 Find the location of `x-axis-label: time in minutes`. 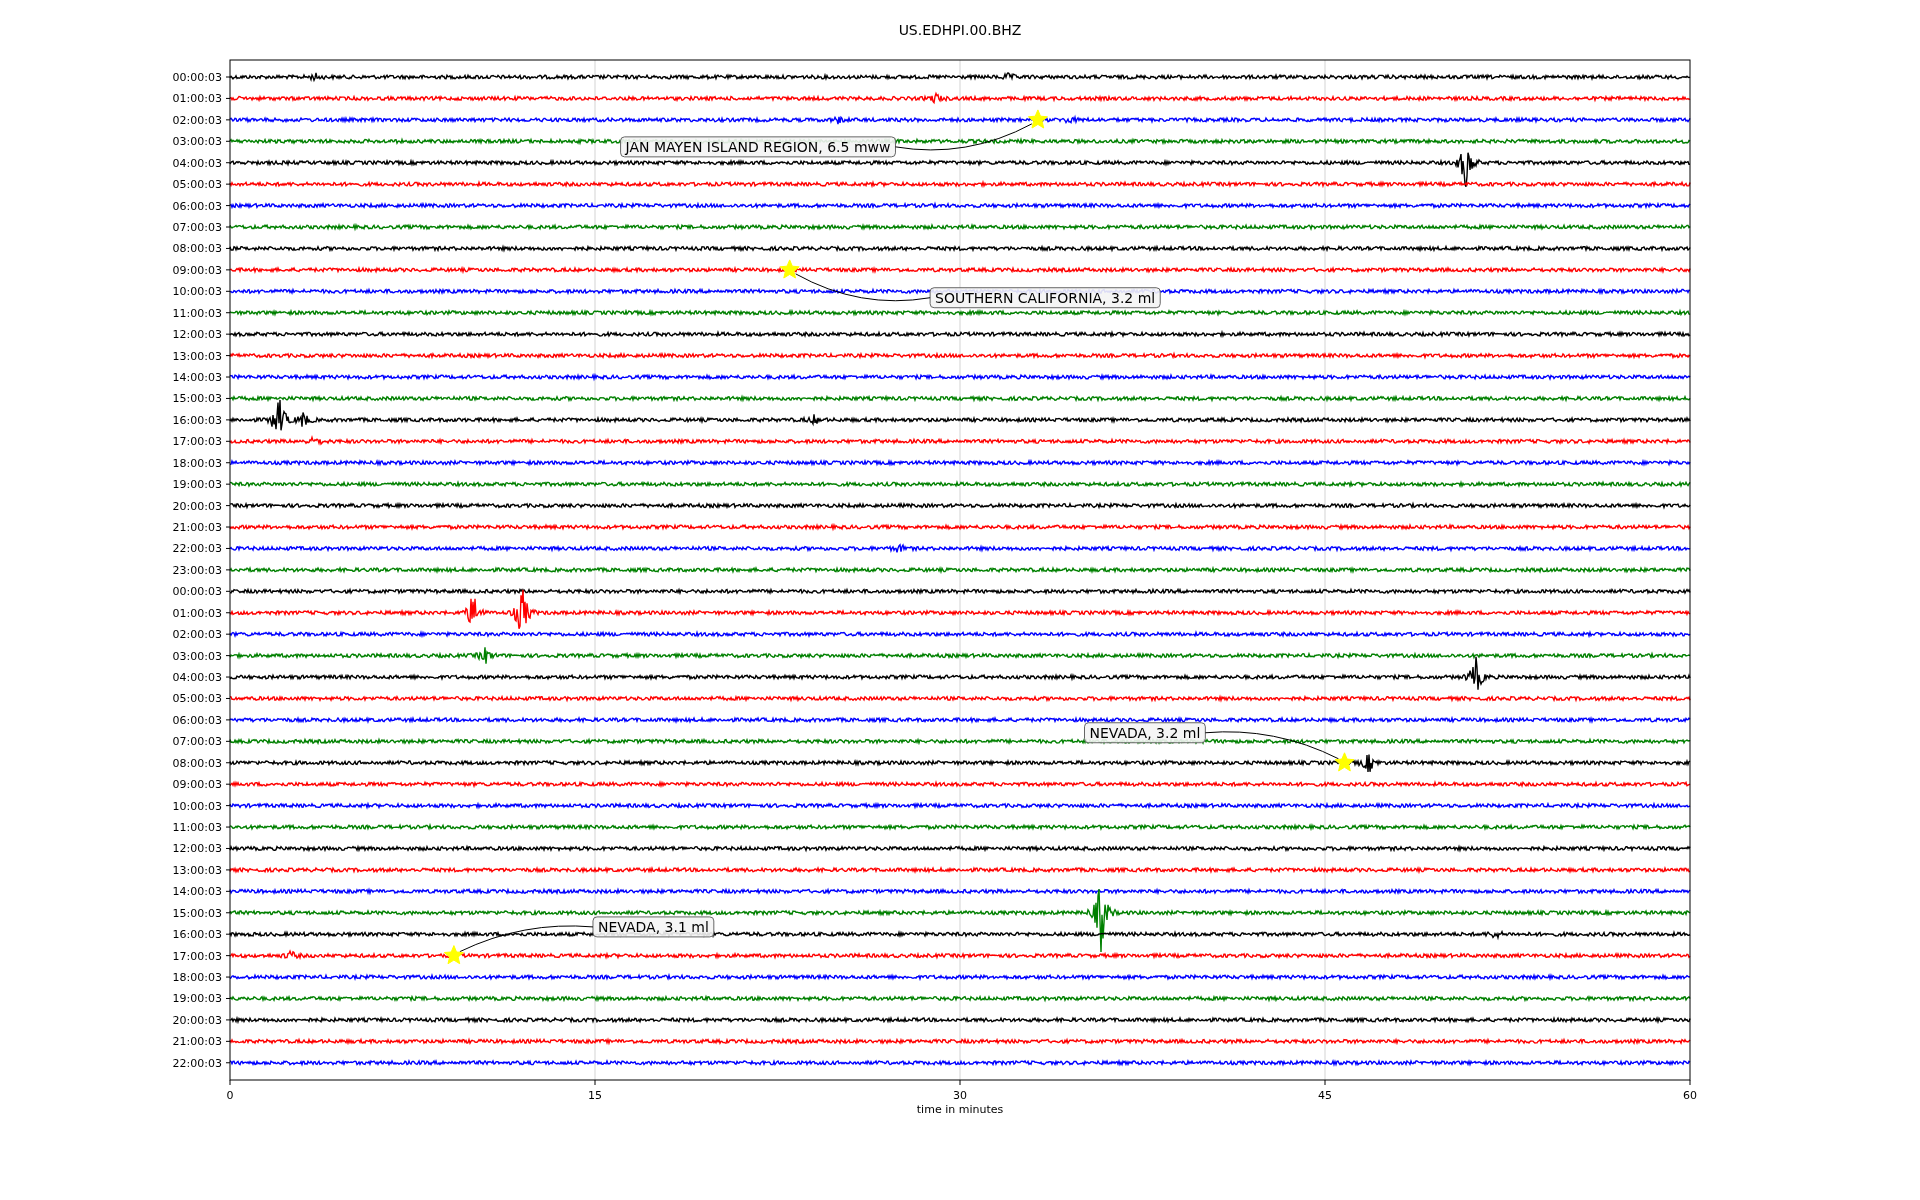

x-axis-label: time in minutes is located at coordinates (960, 1109).